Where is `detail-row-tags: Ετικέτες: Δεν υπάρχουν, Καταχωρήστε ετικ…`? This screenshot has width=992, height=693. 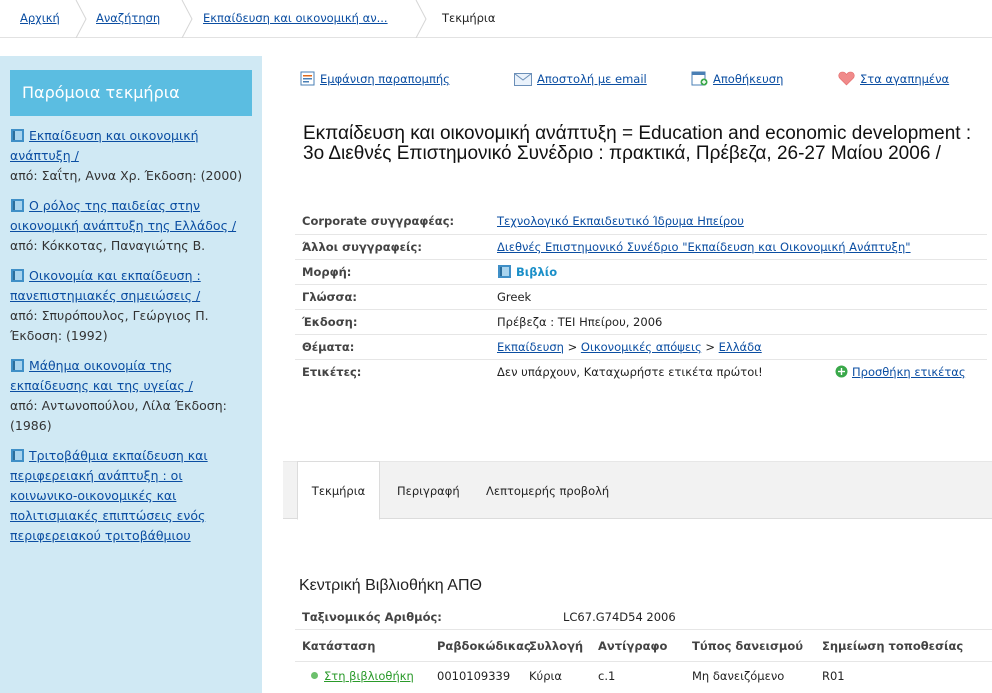 detail-row-tags: Ετικέτες: Δεν υπάρχουν, Καταχωρήστε ετικ… is located at coordinates (641, 371).